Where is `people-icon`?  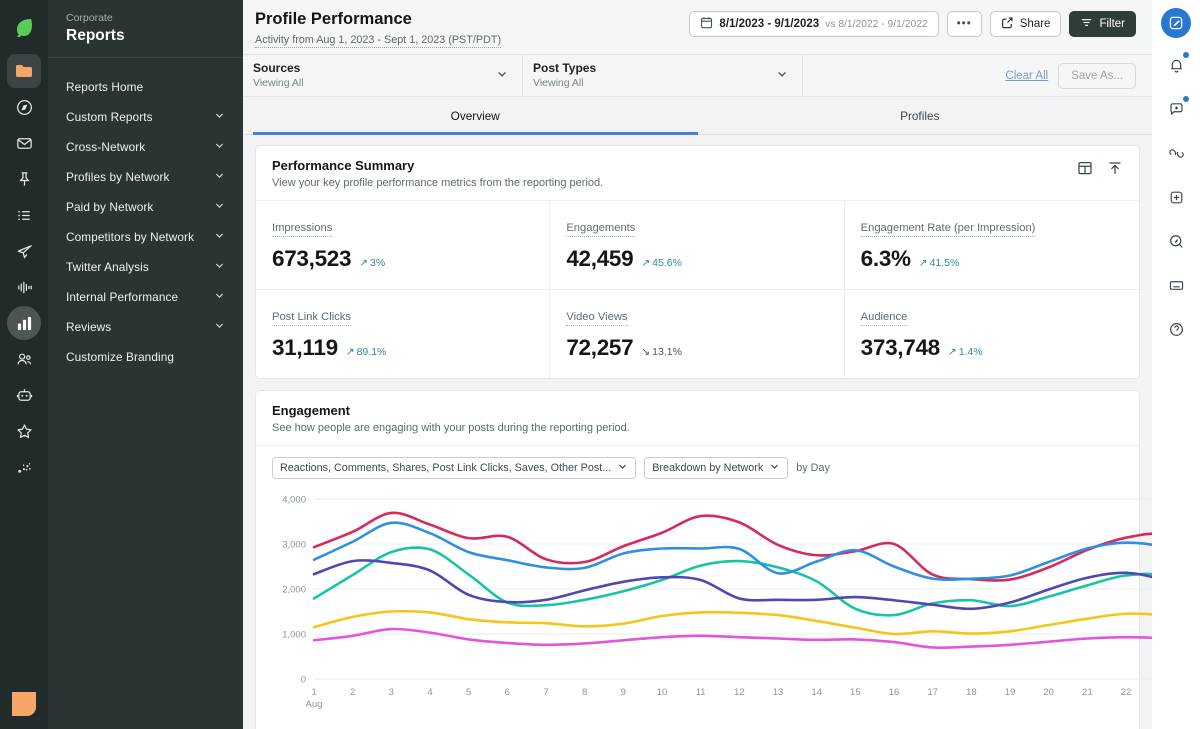 people-icon is located at coordinates (24, 359).